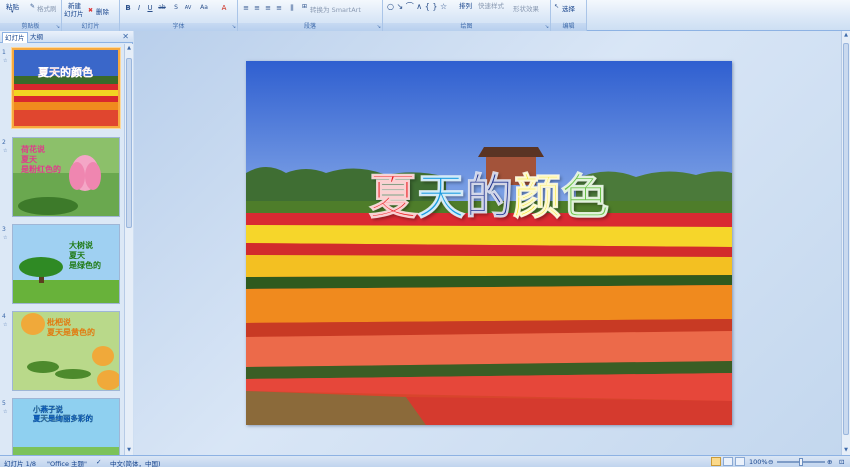 The image size is (850, 467). What do you see at coordinates (488, 197) in the screenshot?
I see `title-char-3: 的` at bounding box center [488, 197].